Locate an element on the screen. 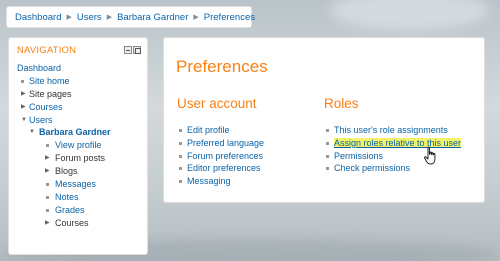 The image size is (500, 261). nav-item-dashboard: Dashboard is located at coordinates (79, 68).